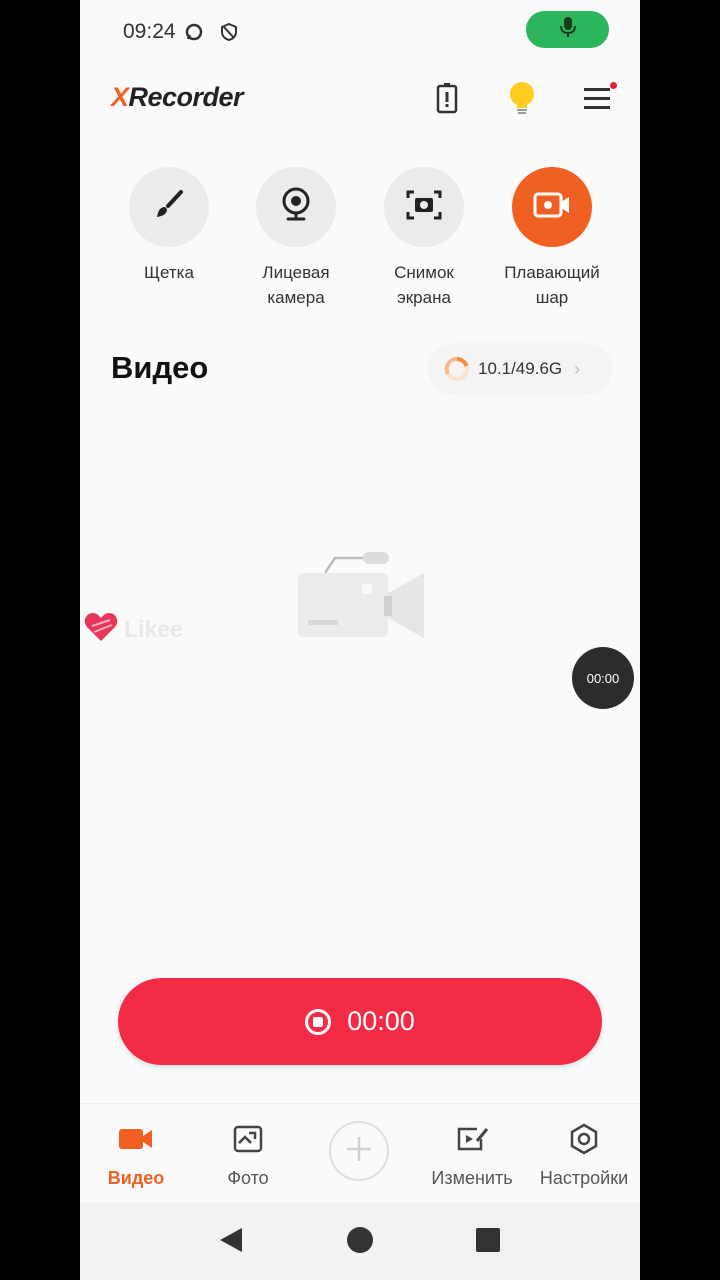 Image resolution: width=720 pixels, height=1280 pixels. Describe the element at coordinates (136, 1139) in the screenshot. I see `video-camera-icon` at that location.